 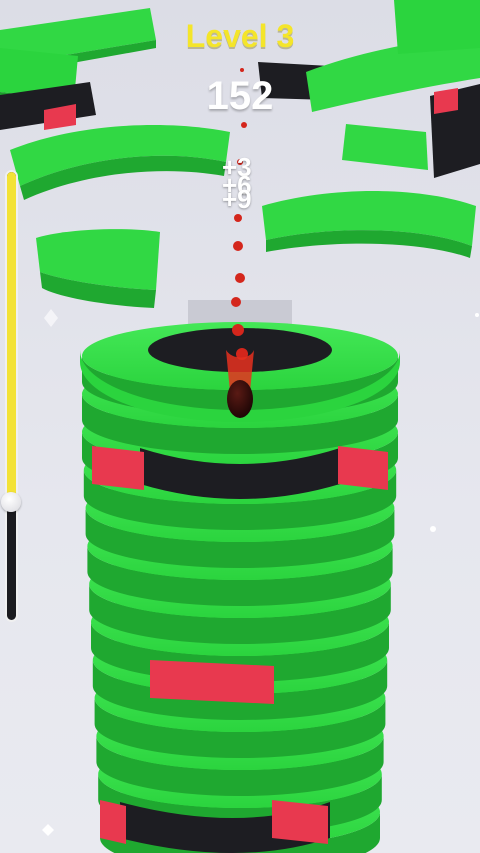 What do you see at coordinates (240, 399) in the screenshot?
I see `ball` at bounding box center [240, 399].